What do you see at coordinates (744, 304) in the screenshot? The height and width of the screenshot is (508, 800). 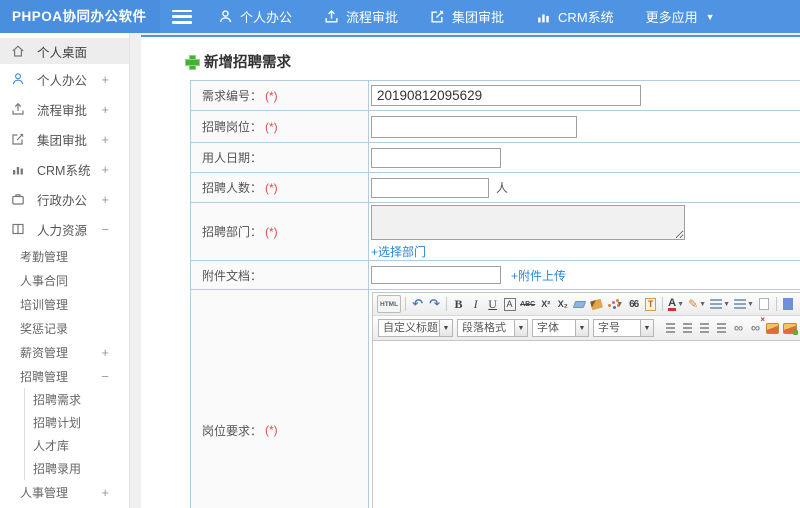 I see `unordered-list-button: ▼` at bounding box center [744, 304].